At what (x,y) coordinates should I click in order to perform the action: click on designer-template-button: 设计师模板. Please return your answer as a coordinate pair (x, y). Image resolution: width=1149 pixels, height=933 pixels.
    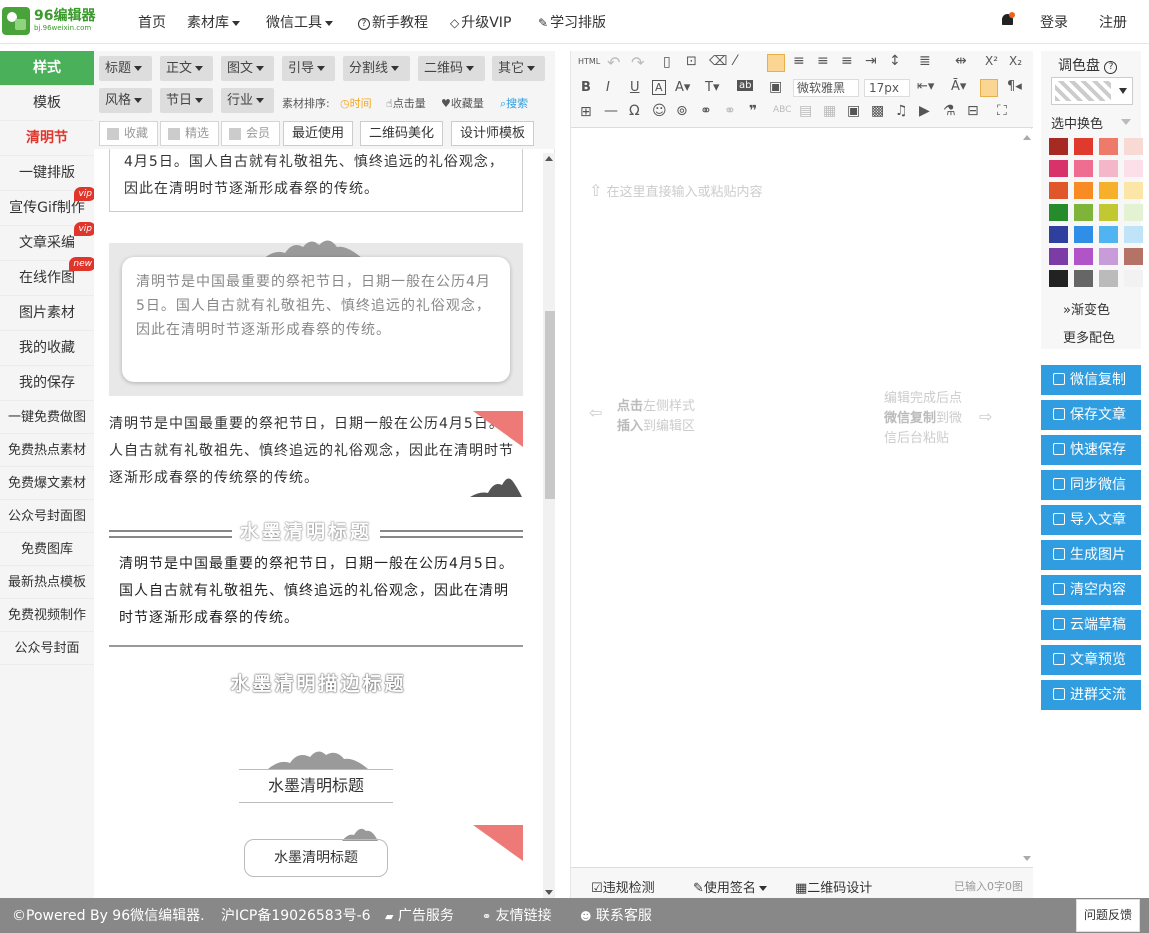
    Looking at the image, I should click on (492, 133).